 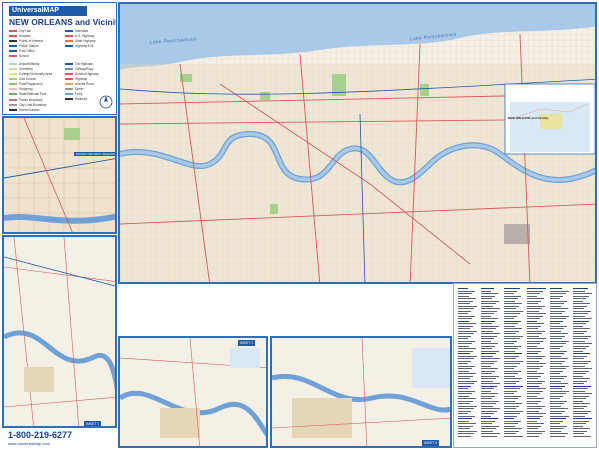 I want to click on legend-symbol: Tollway/Expy, so click(x=79, y=69).